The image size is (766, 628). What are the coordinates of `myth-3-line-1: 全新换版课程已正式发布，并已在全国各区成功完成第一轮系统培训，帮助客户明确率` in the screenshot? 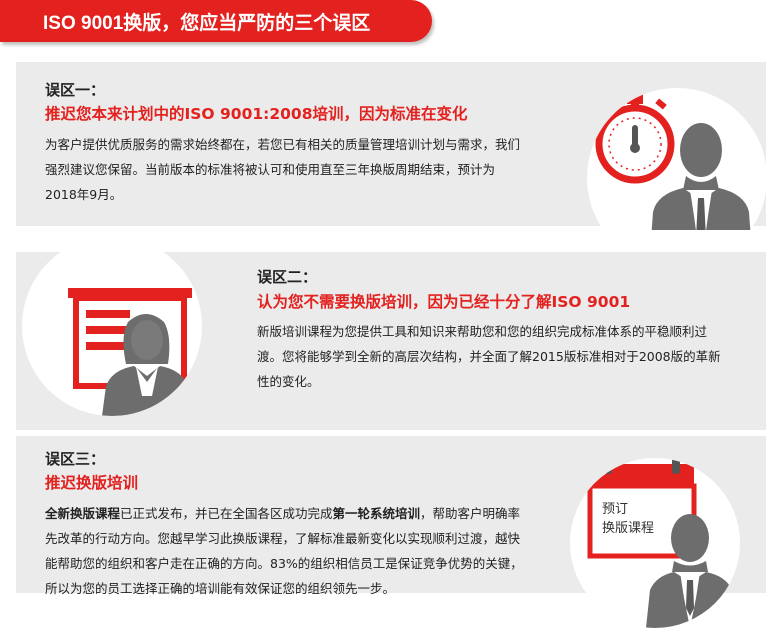 It's located at (305, 513).